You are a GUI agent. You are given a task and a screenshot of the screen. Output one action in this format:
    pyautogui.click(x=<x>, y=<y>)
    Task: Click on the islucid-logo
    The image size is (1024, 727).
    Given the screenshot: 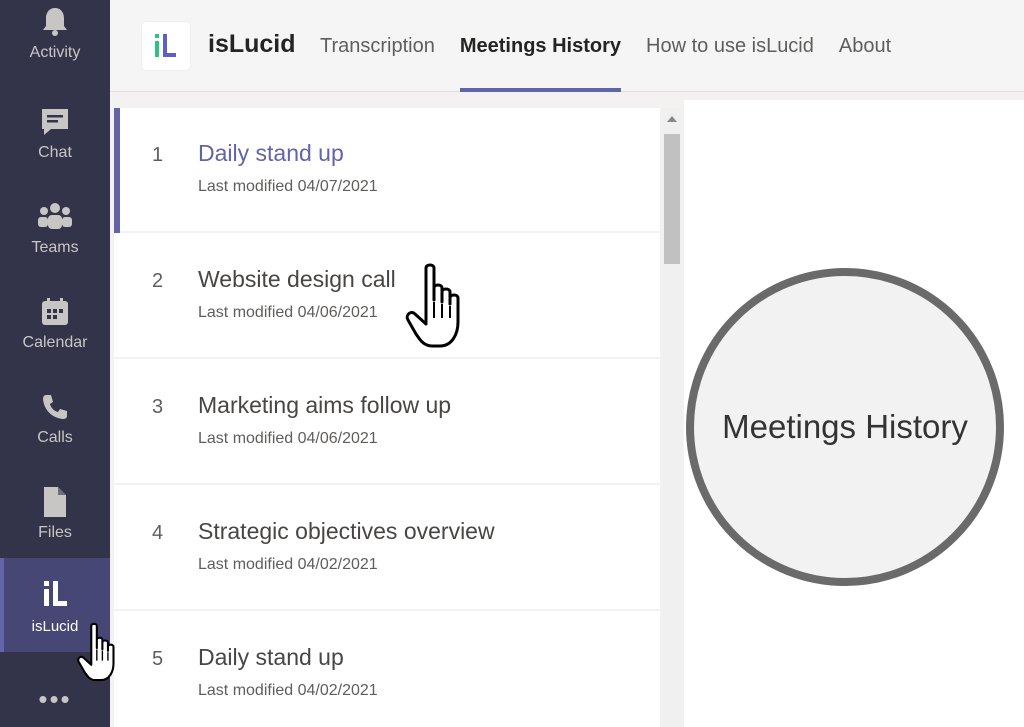 What is the action you would take?
    pyautogui.click(x=166, y=46)
    